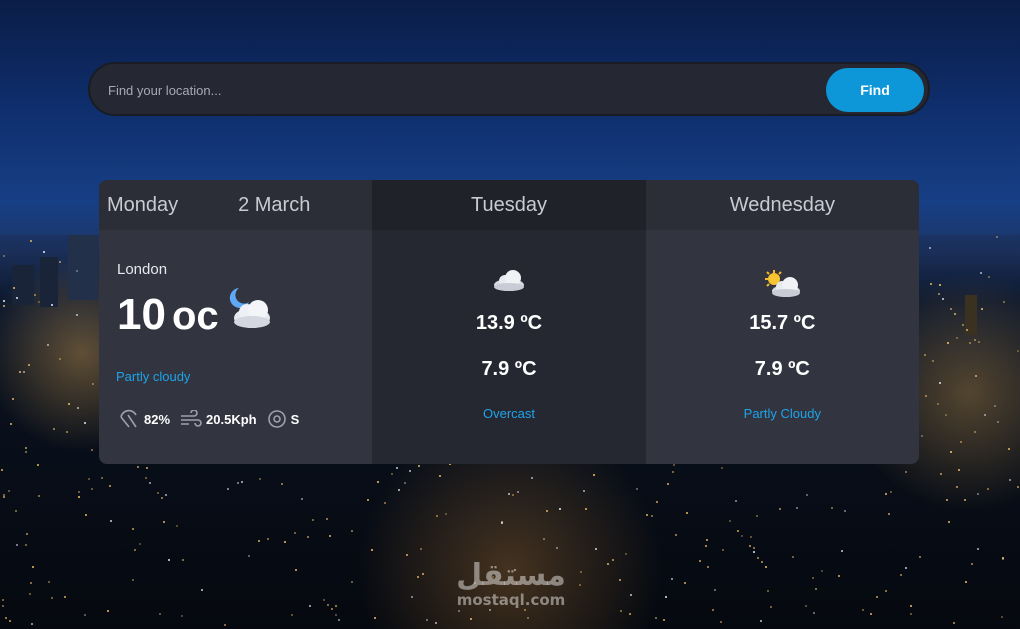  What do you see at coordinates (458, 90) in the screenshot?
I see `location-search-input` at bounding box center [458, 90].